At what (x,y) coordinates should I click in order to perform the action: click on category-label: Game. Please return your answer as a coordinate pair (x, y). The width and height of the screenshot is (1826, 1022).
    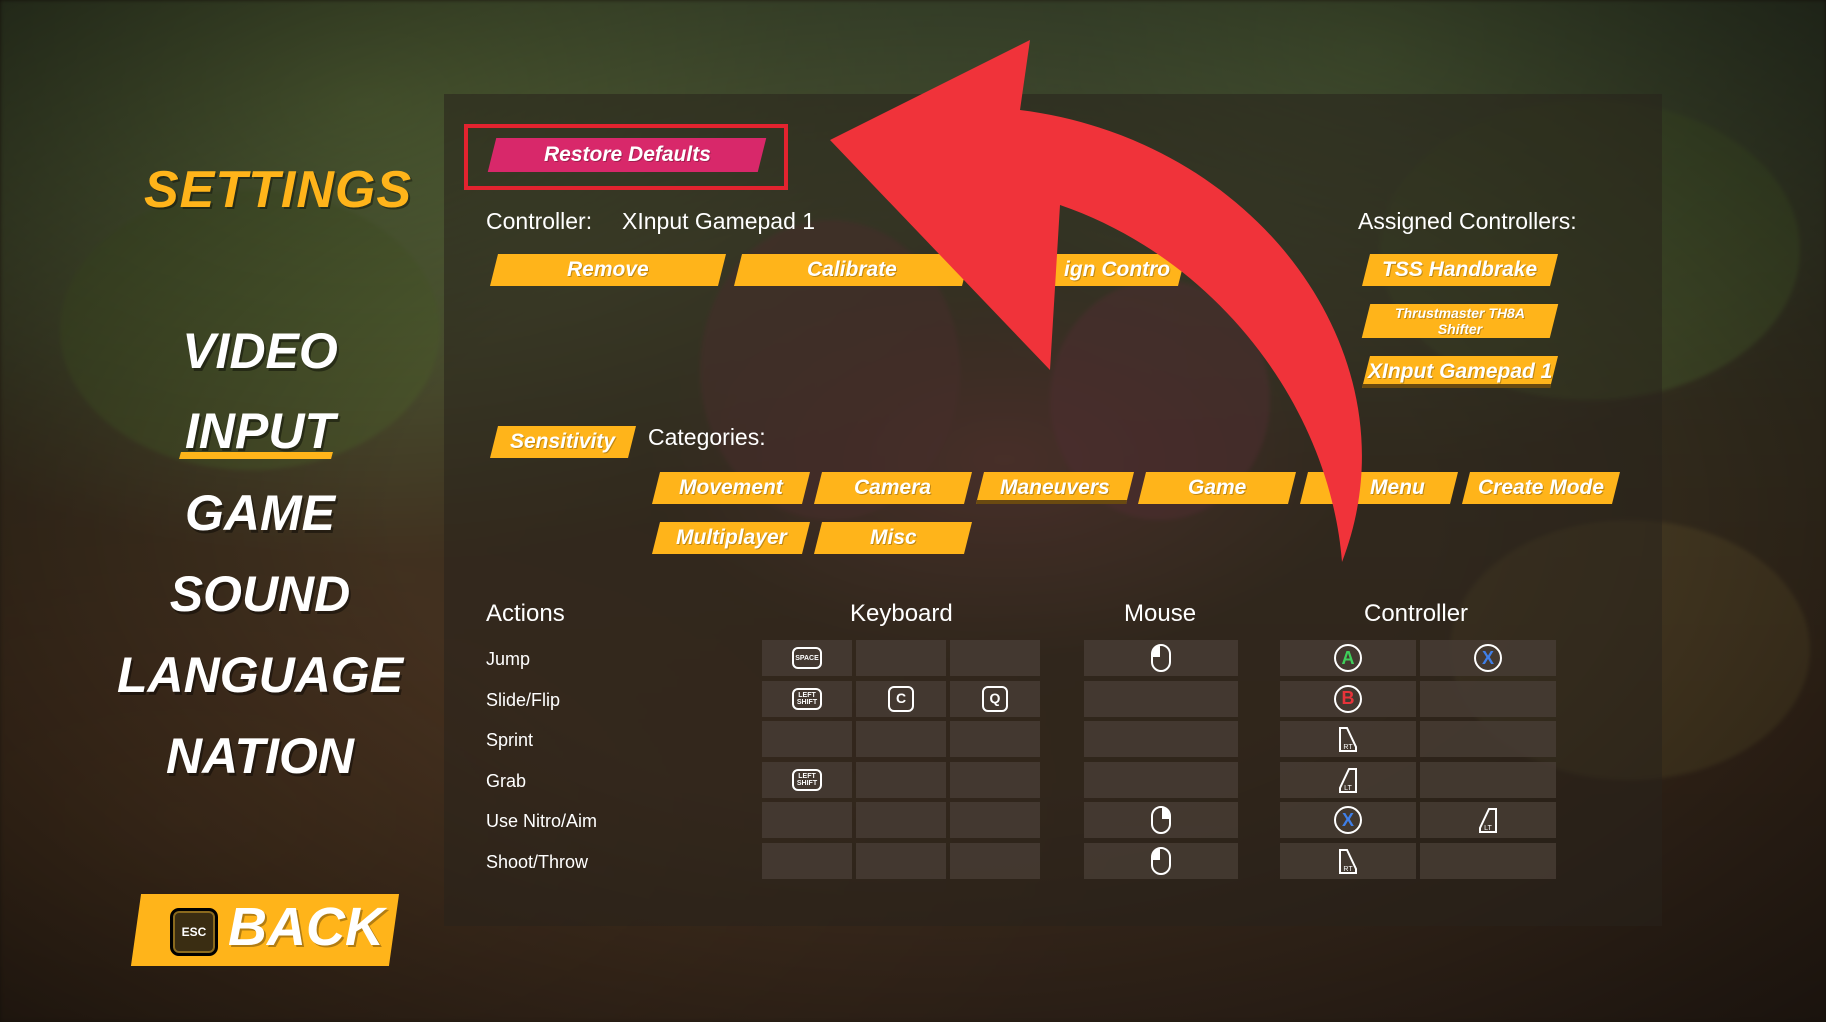
    Looking at the image, I should click on (1217, 487).